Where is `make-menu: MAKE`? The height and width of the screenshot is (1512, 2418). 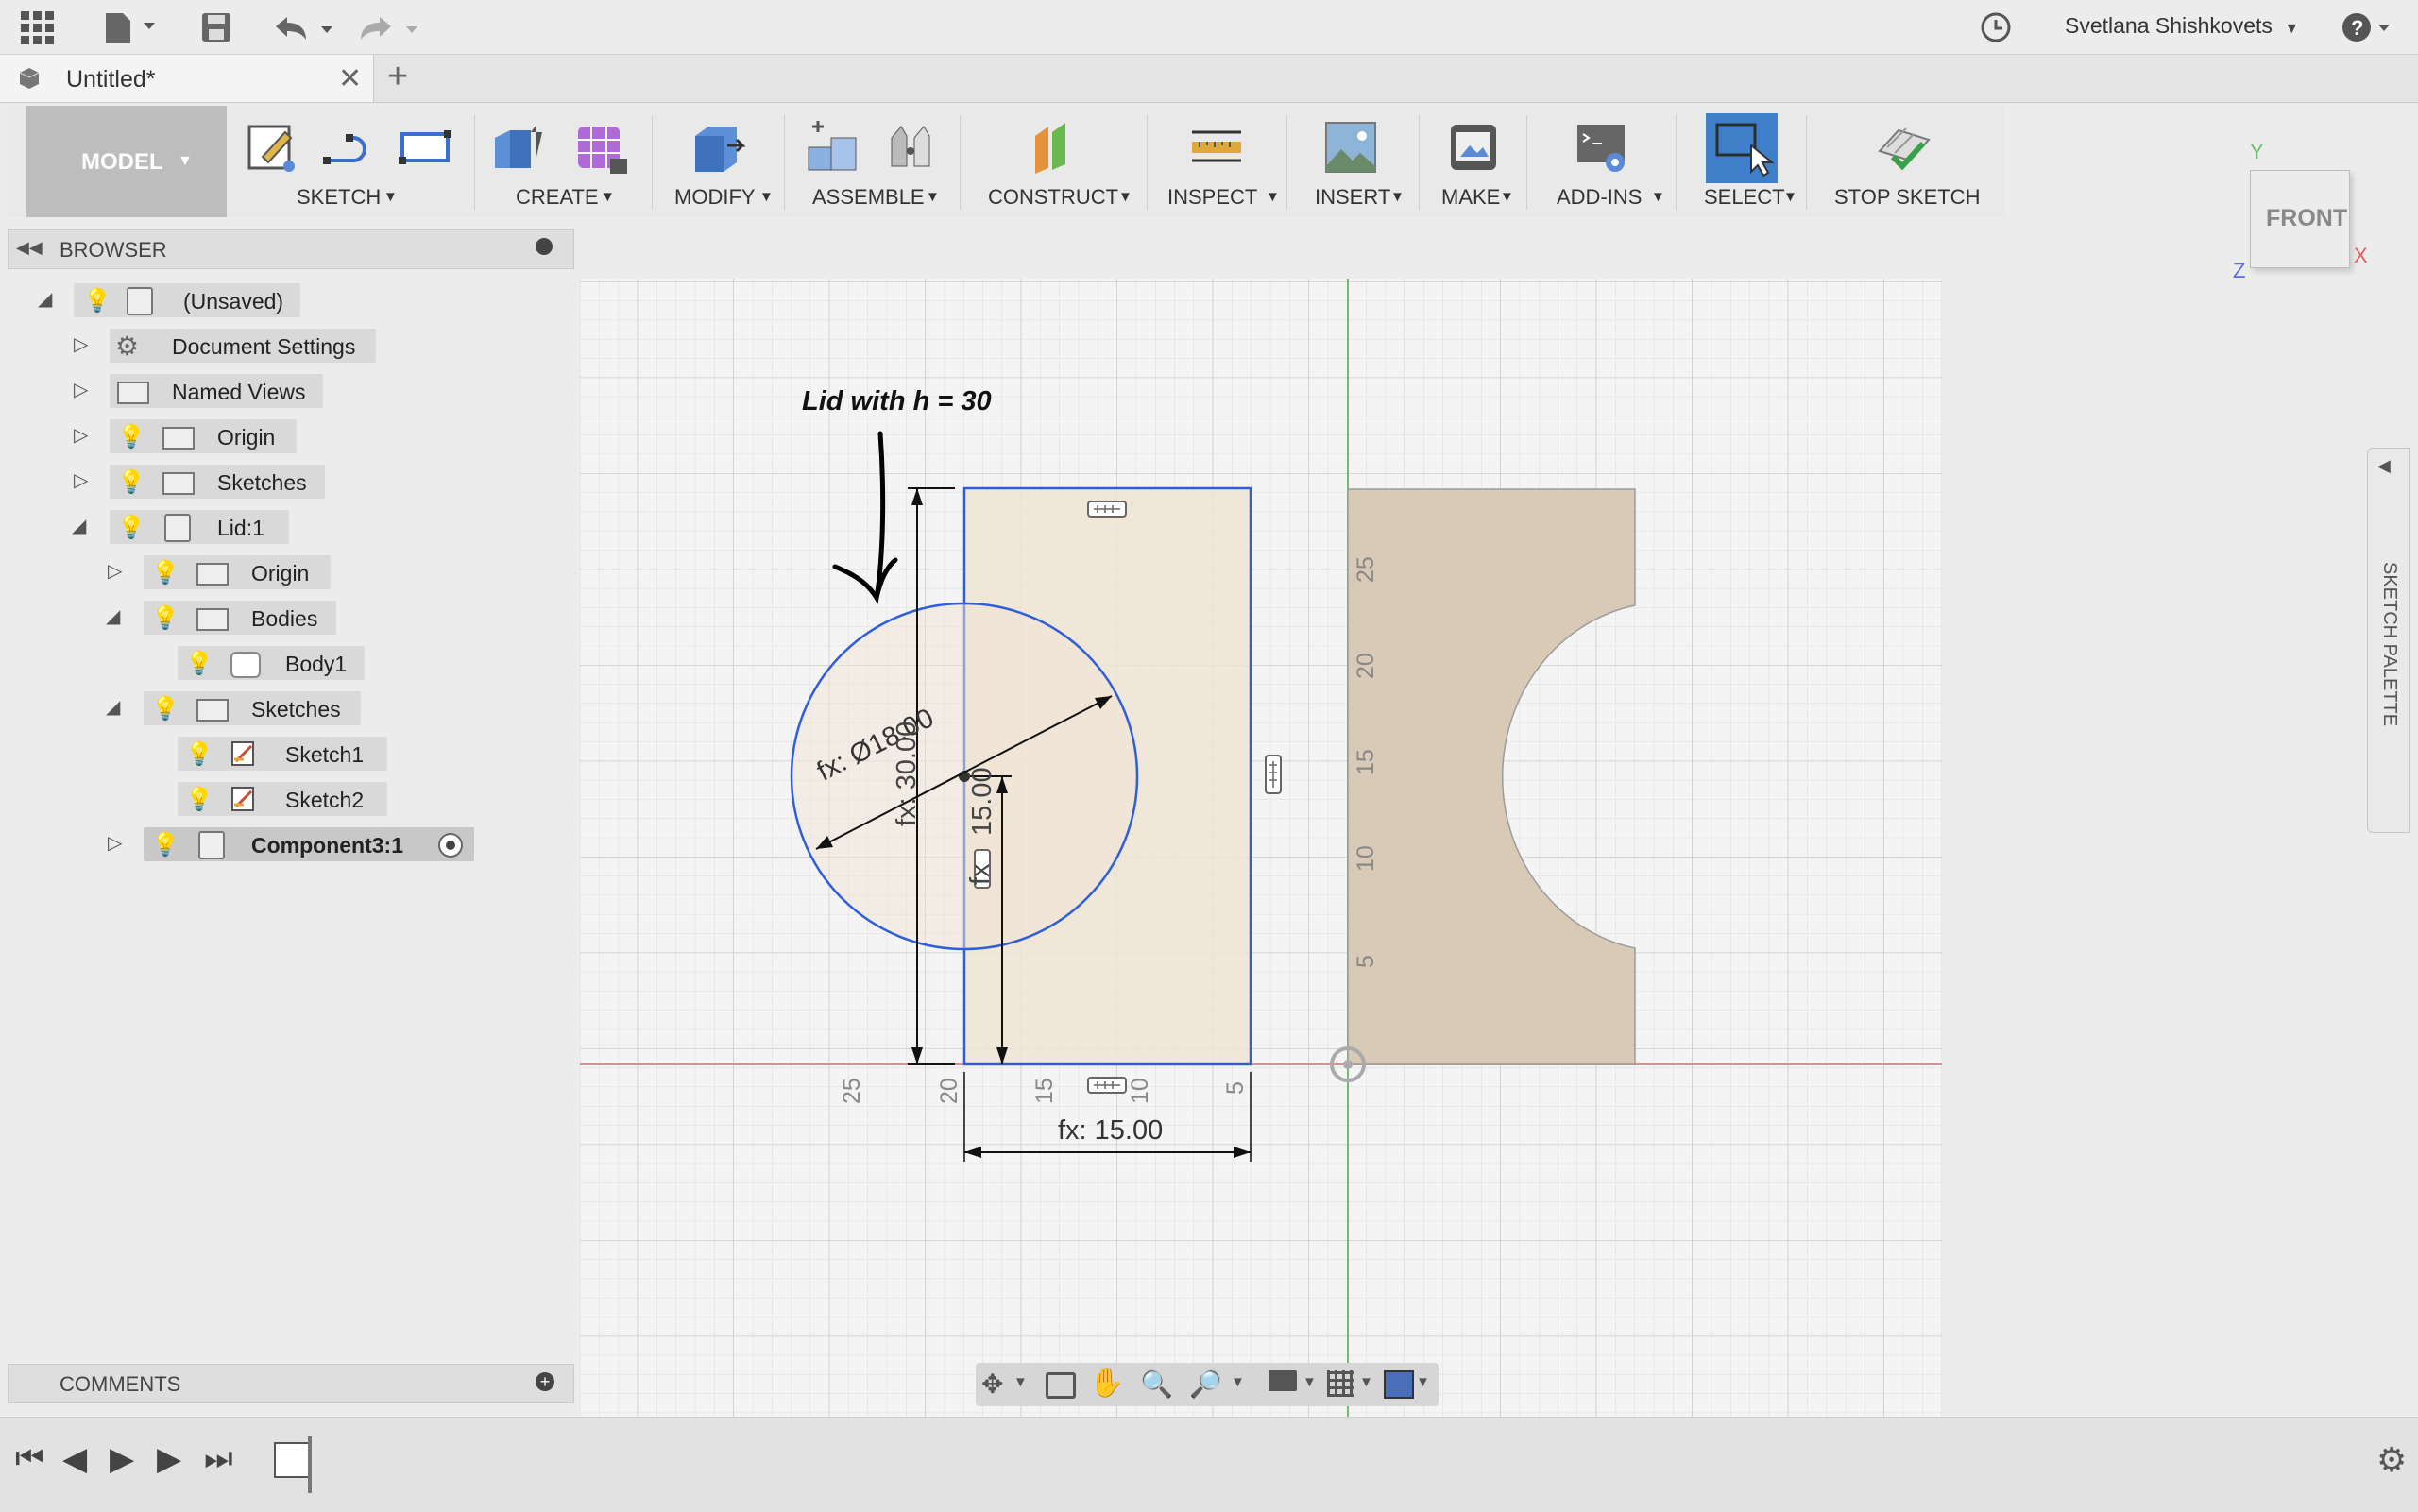 make-menu: MAKE is located at coordinates (1470, 197).